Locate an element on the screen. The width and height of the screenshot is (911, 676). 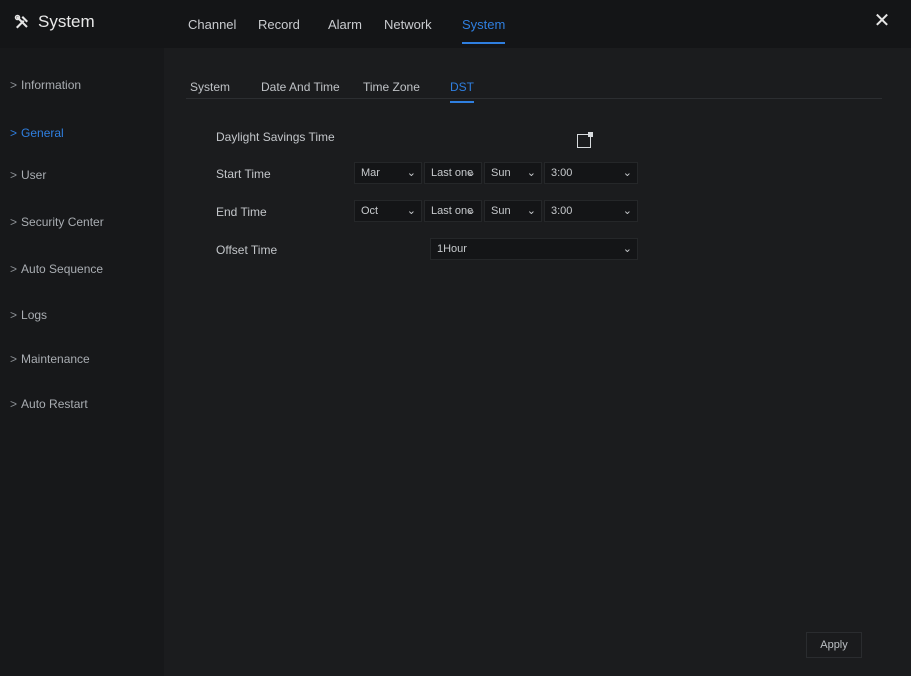
sidebar-item-label: Auto Restart is located at coordinates (54, 404).